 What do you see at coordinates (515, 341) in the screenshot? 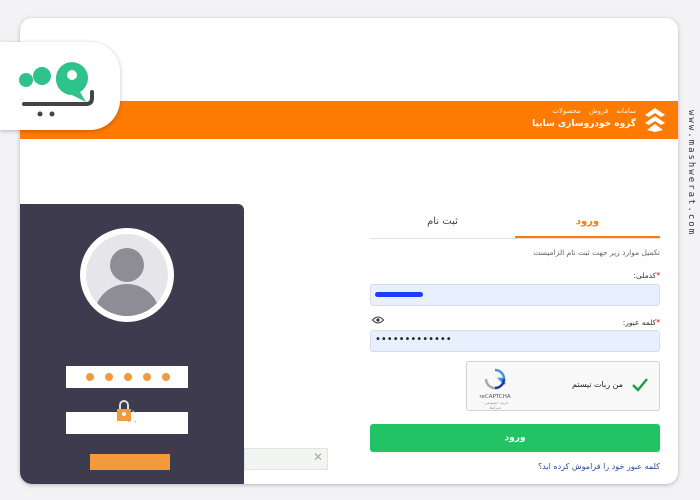
I see `password-input: •••••••••••••` at bounding box center [515, 341].